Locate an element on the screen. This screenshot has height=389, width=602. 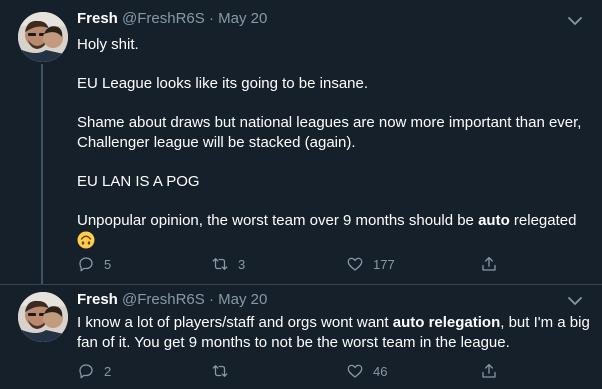
like-button: 177 is located at coordinates (370, 264).